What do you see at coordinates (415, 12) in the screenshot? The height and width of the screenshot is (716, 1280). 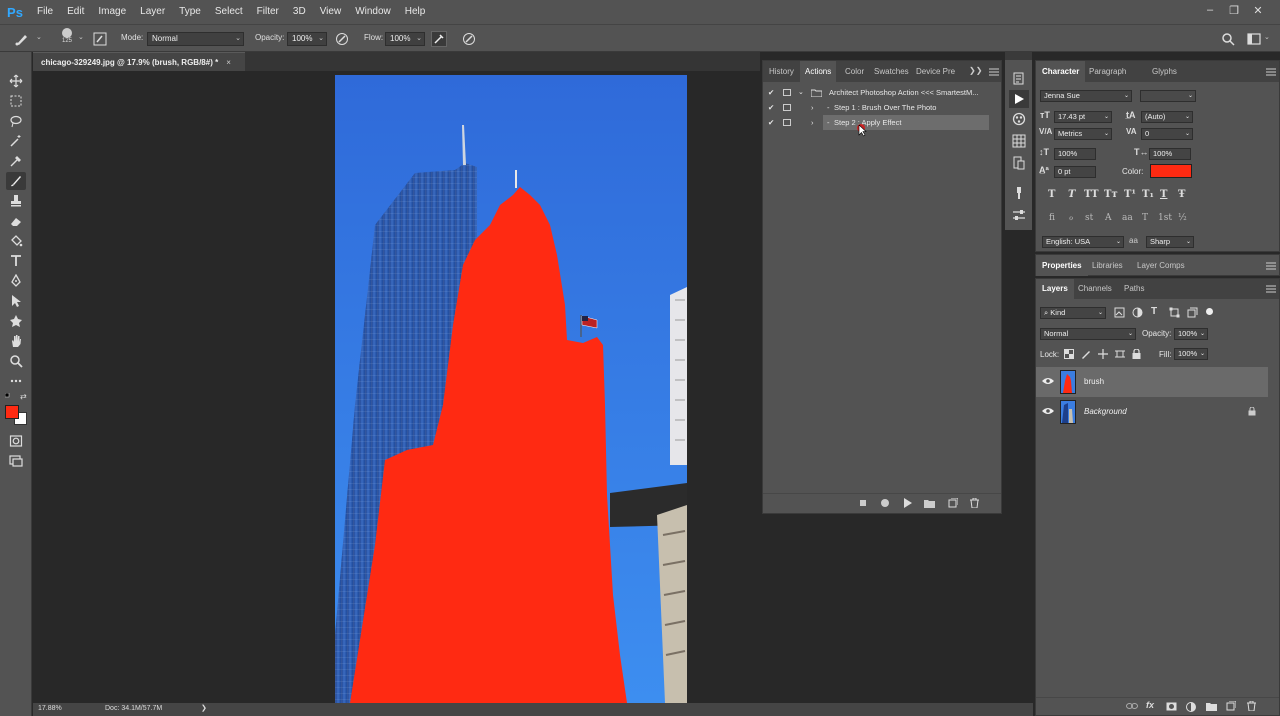 I see `menu-help: Help` at bounding box center [415, 12].